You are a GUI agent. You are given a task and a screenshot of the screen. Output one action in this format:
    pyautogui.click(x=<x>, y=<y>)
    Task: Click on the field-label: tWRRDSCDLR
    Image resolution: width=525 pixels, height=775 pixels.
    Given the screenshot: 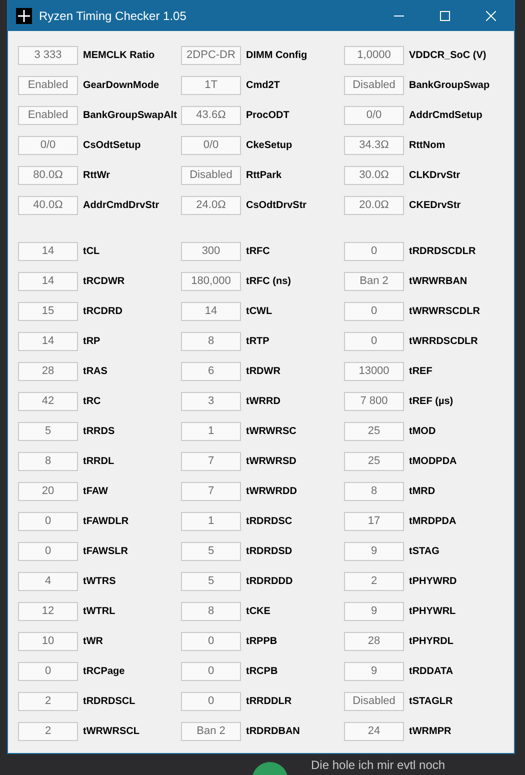 What is the action you would take?
    pyautogui.click(x=443, y=341)
    